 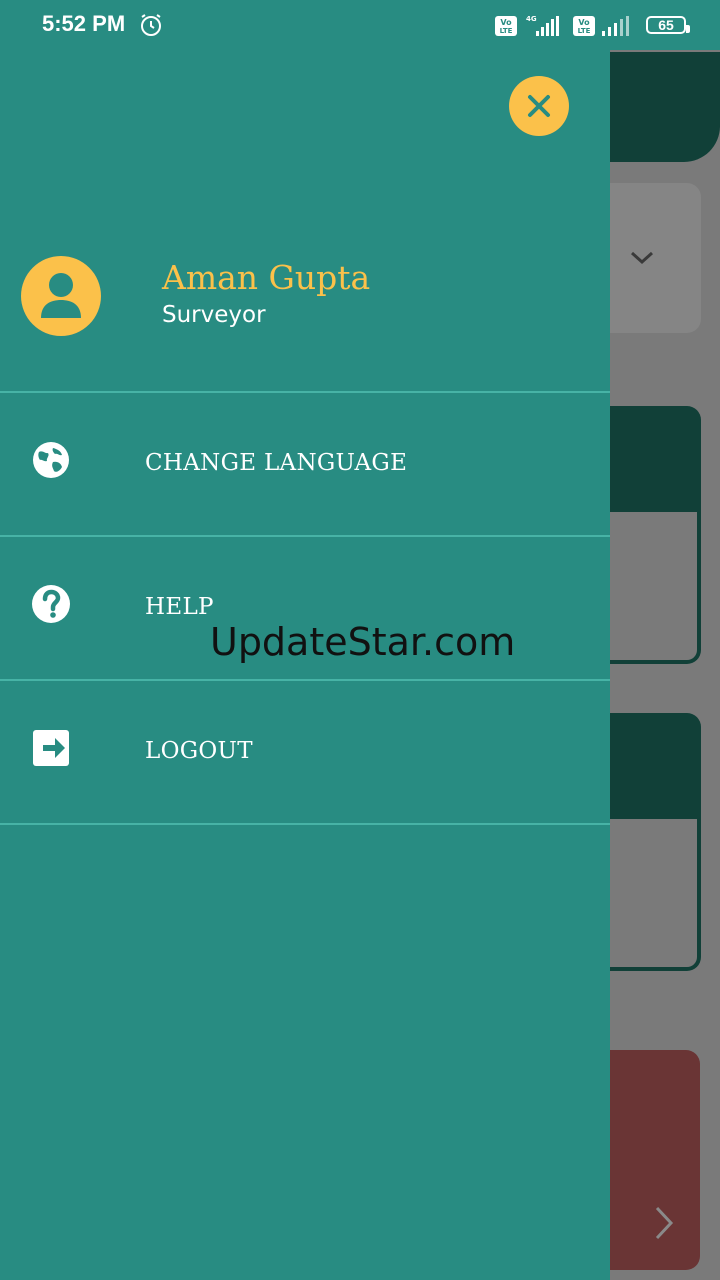 I want to click on logout-icon, so click(x=51, y=748).